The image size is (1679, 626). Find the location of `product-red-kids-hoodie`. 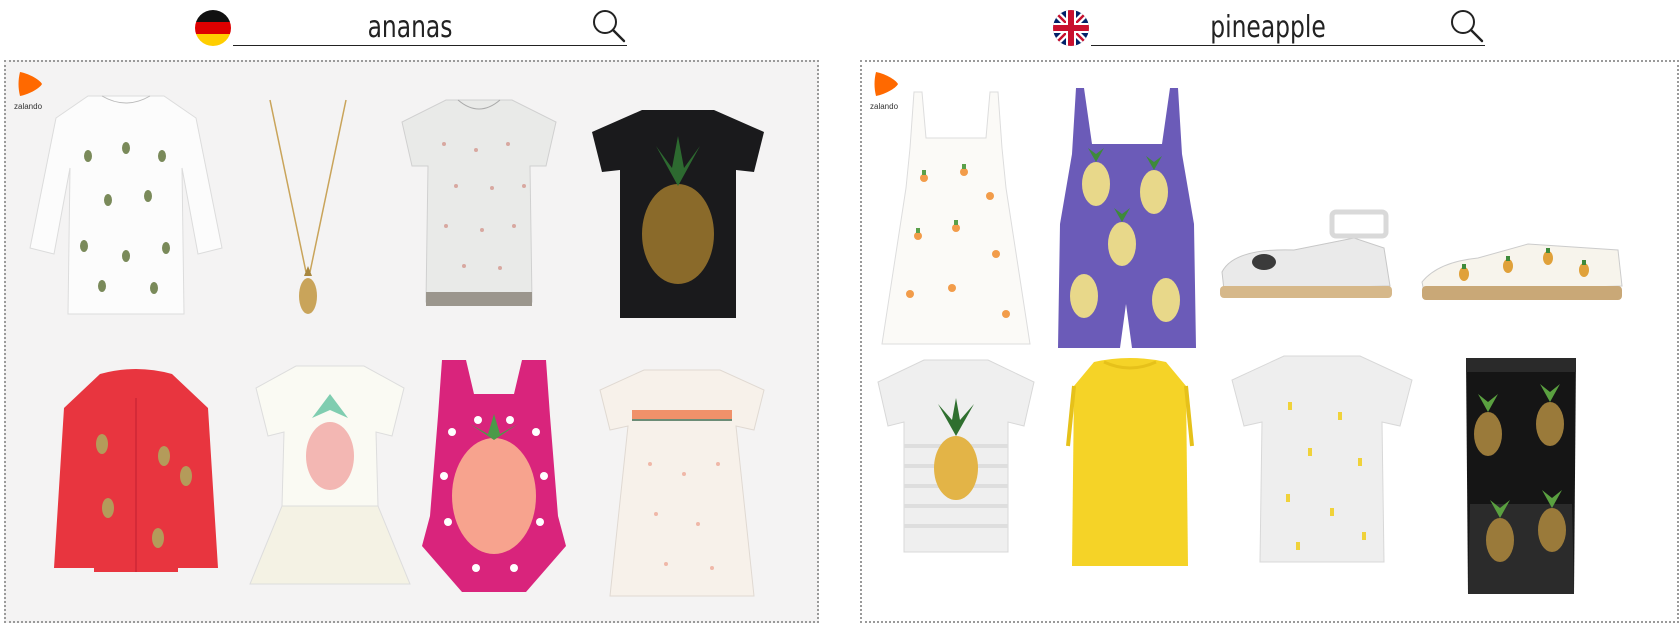

product-red-kids-hoodie is located at coordinates (136, 473).